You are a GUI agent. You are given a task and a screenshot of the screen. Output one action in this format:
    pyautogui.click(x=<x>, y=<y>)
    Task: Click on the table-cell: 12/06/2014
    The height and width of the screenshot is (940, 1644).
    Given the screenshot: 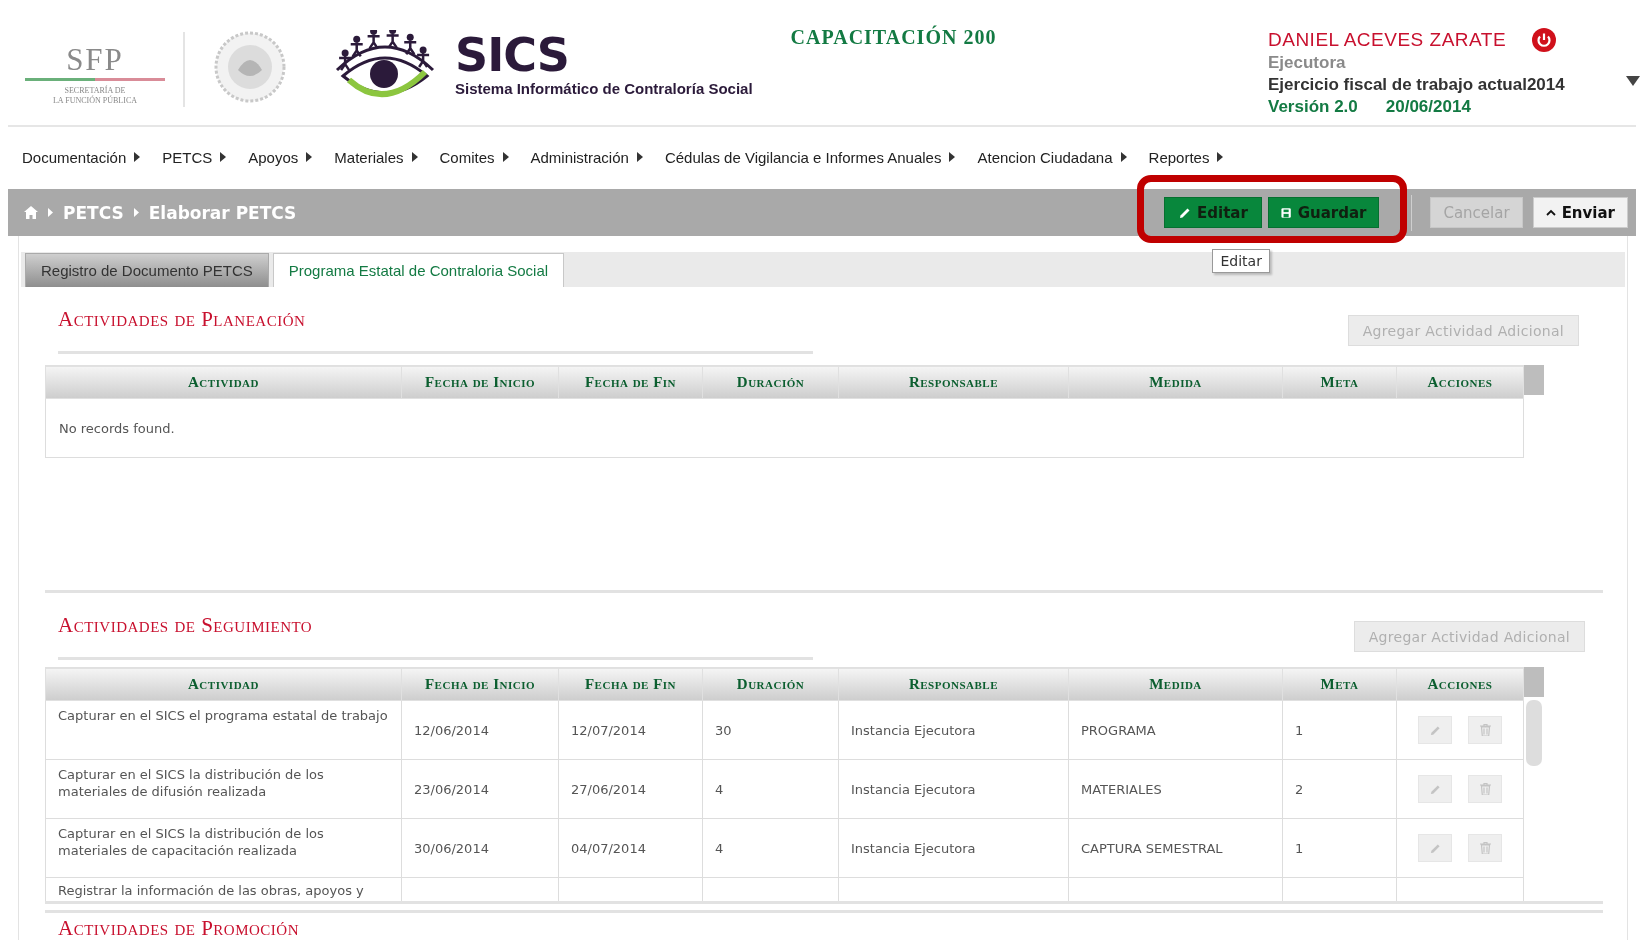 What is the action you would take?
    pyautogui.click(x=480, y=730)
    